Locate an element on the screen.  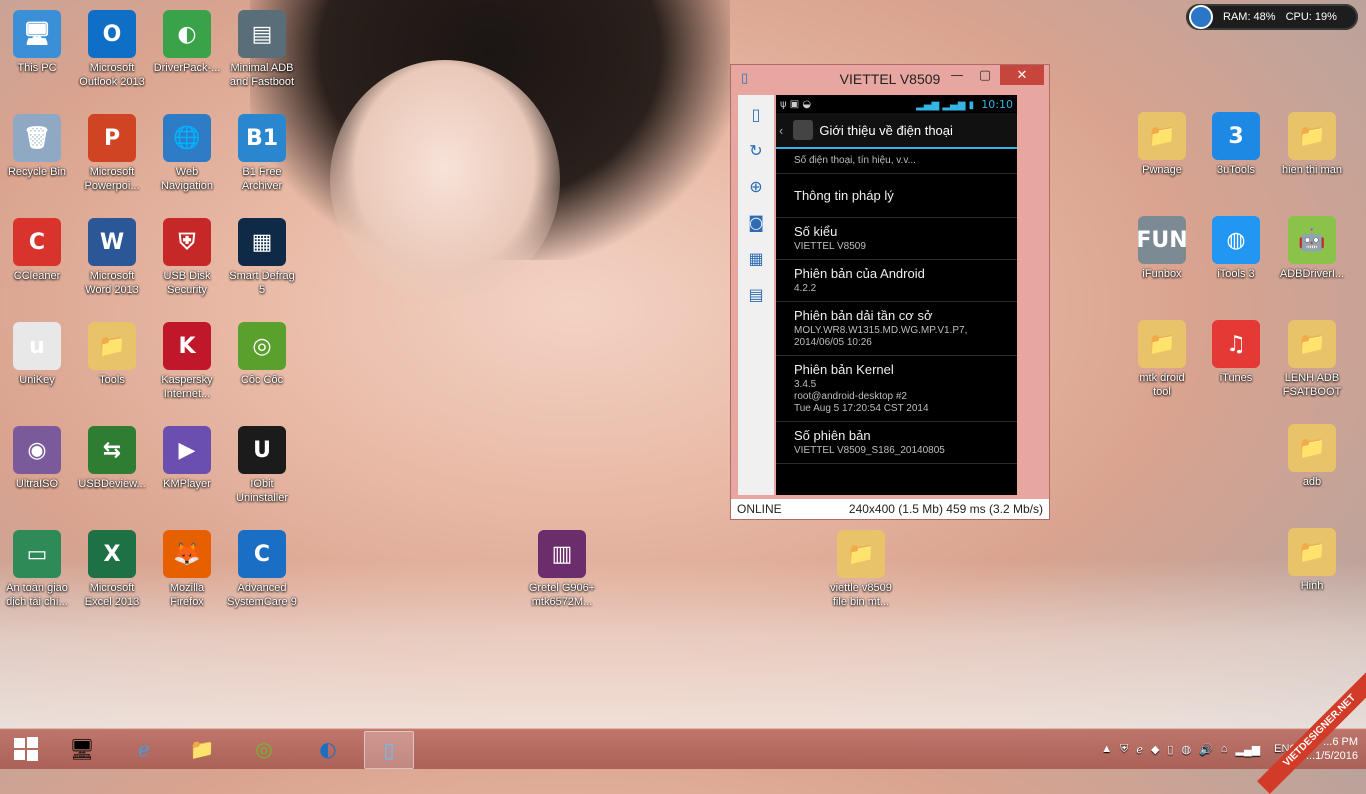
start-button is located at coordinates (26, 749).